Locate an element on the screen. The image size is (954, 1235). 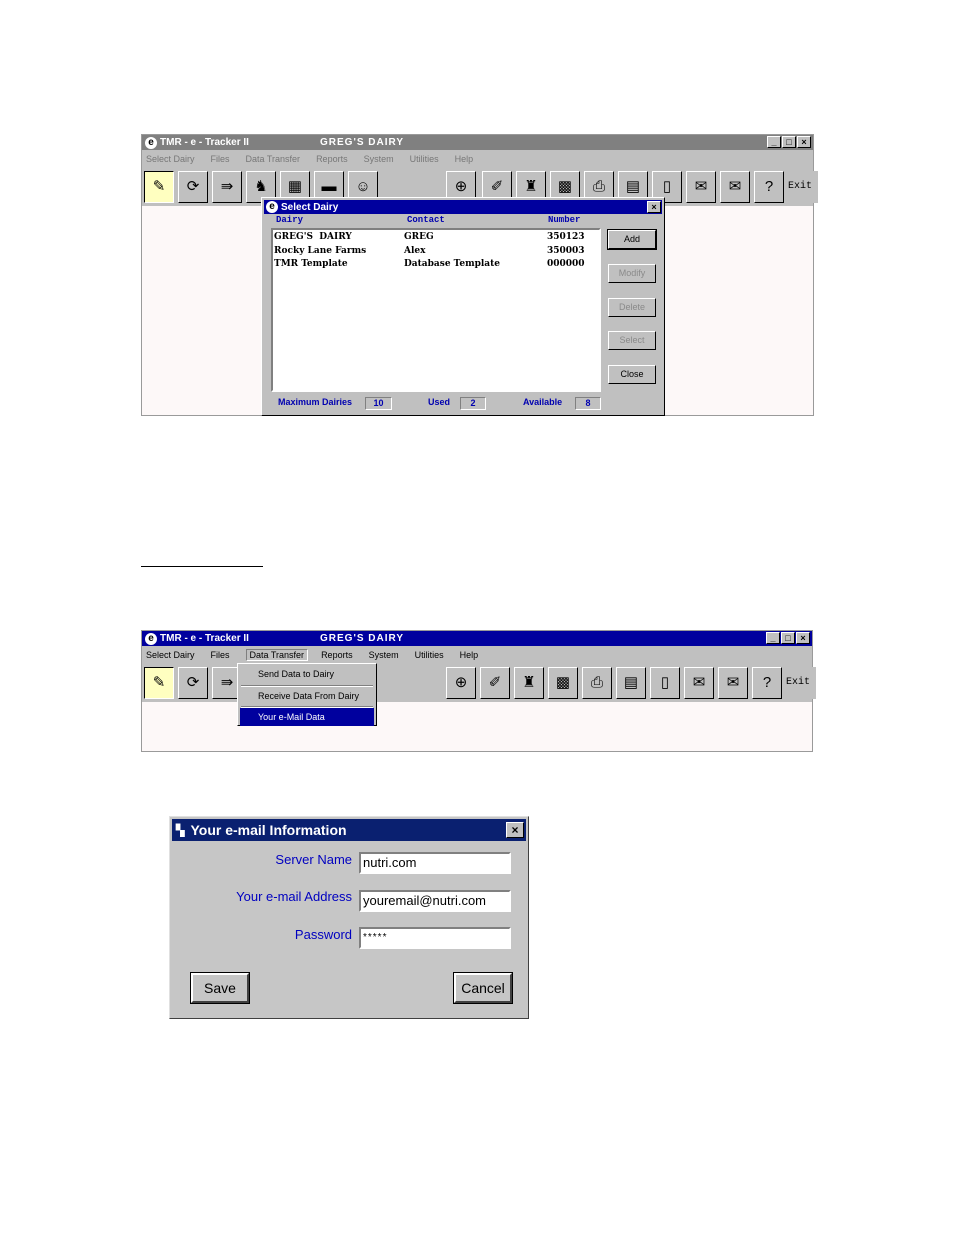
modify-button: Modify is located at coordinates (632, 273).